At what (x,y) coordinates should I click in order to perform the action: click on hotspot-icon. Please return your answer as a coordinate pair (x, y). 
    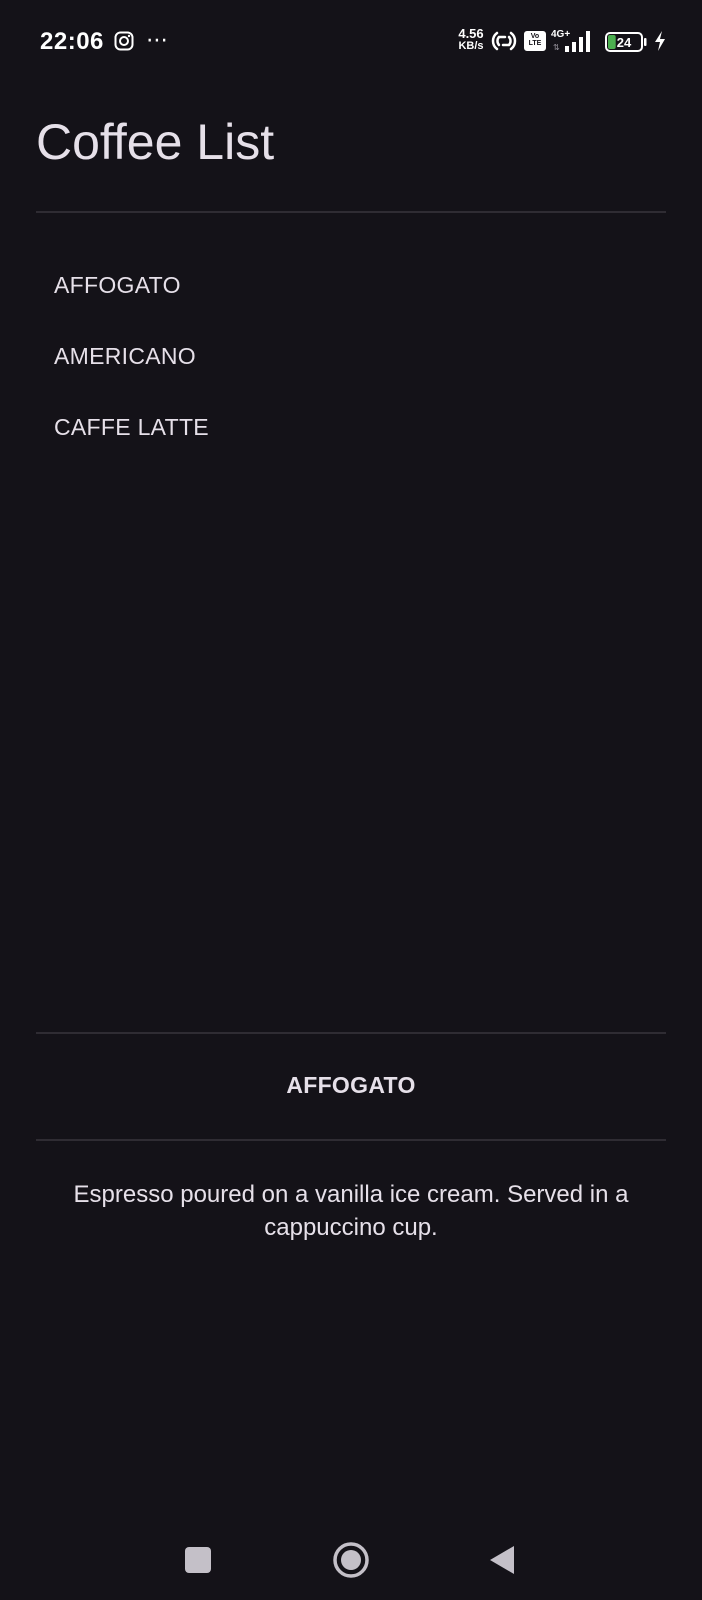
    Looking at the image, I should click on (504, 41).